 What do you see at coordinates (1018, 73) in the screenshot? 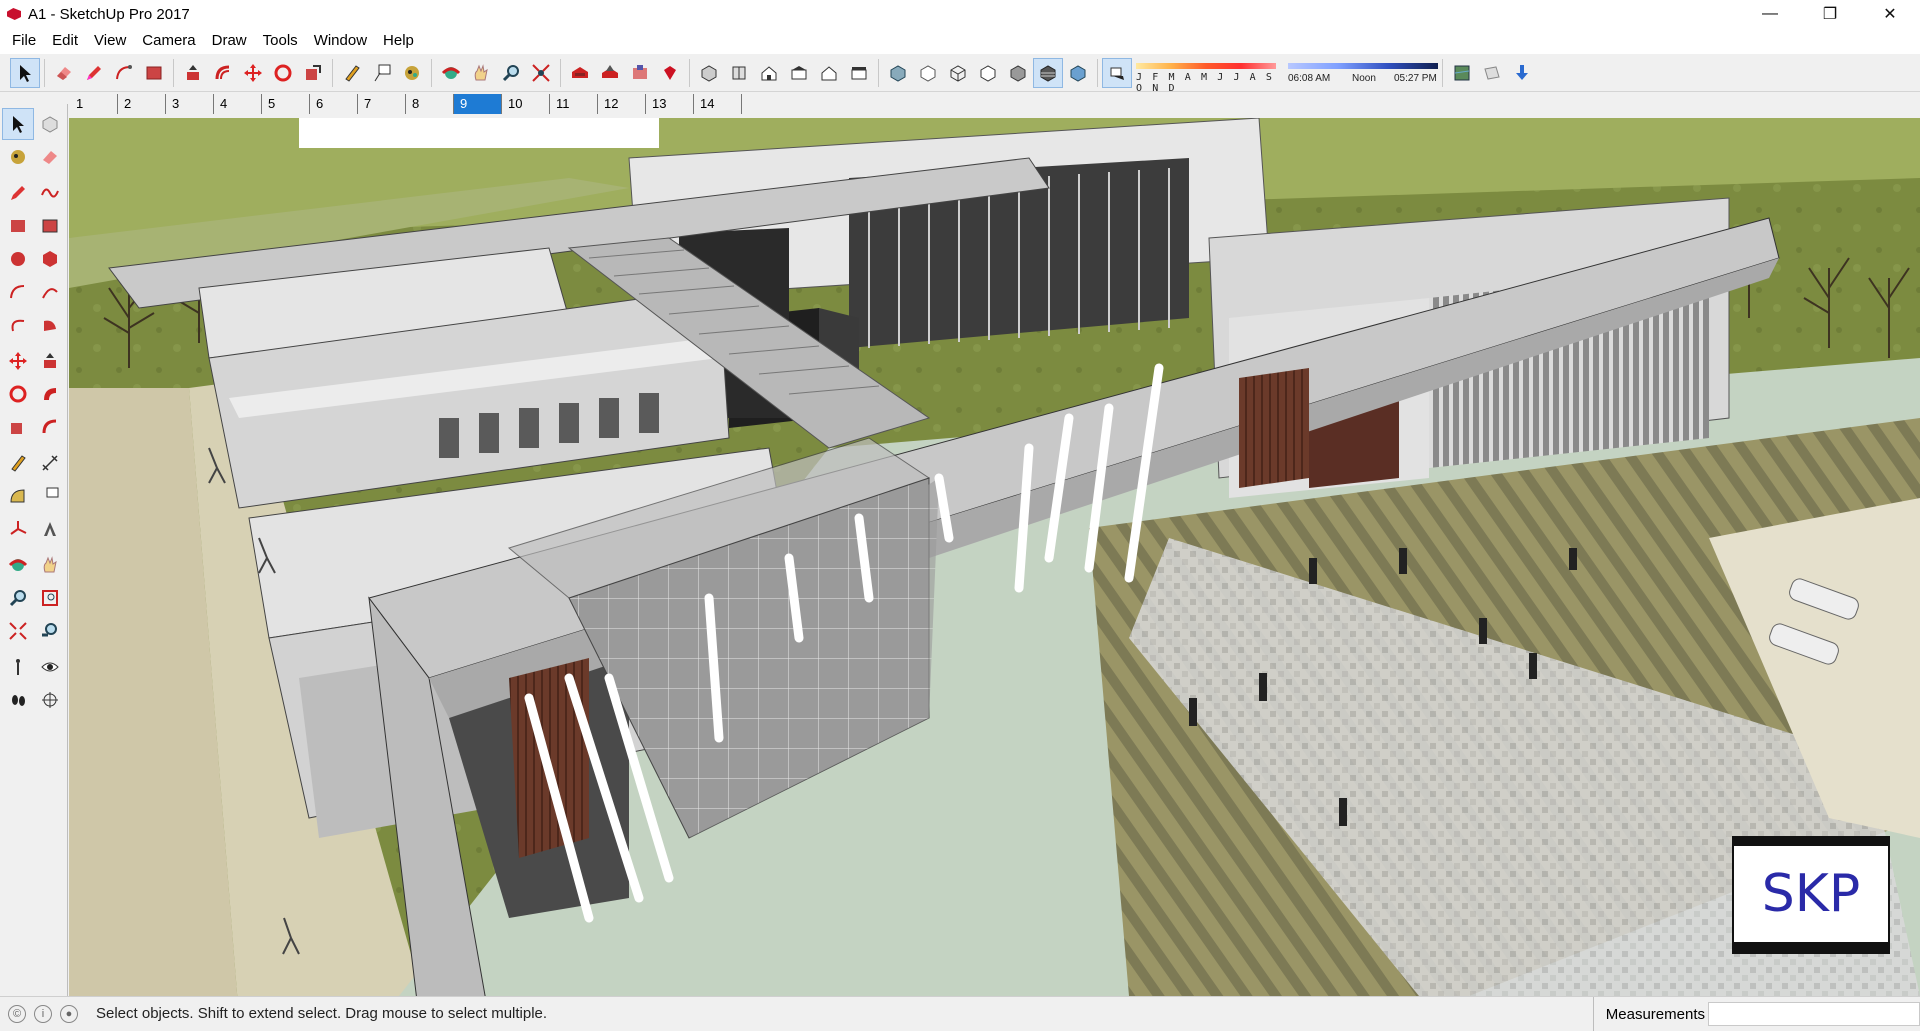
I see `shaded-button` at bounding box center [1018, 73].